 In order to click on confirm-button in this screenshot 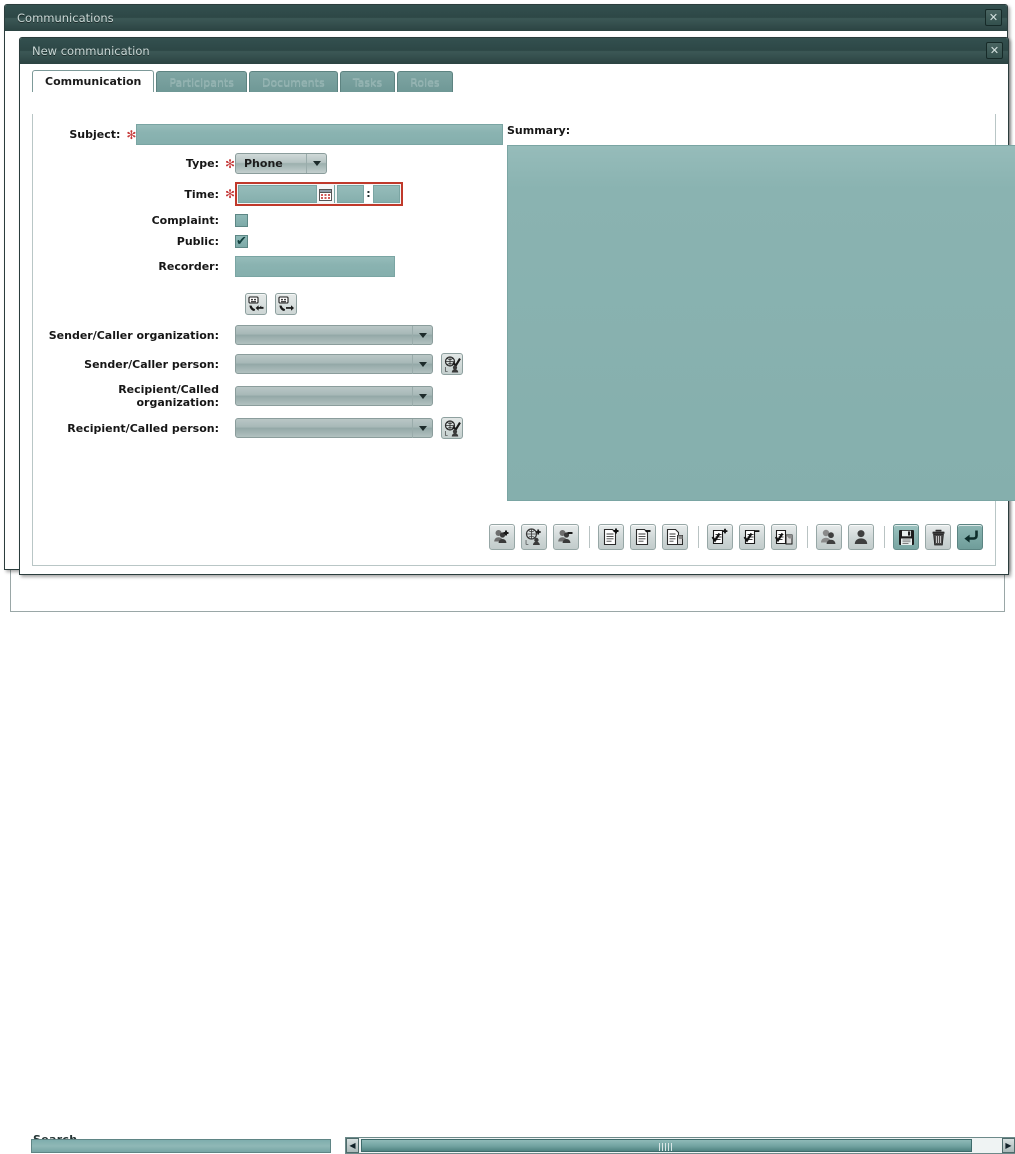, I will do `click(970, 537)`.